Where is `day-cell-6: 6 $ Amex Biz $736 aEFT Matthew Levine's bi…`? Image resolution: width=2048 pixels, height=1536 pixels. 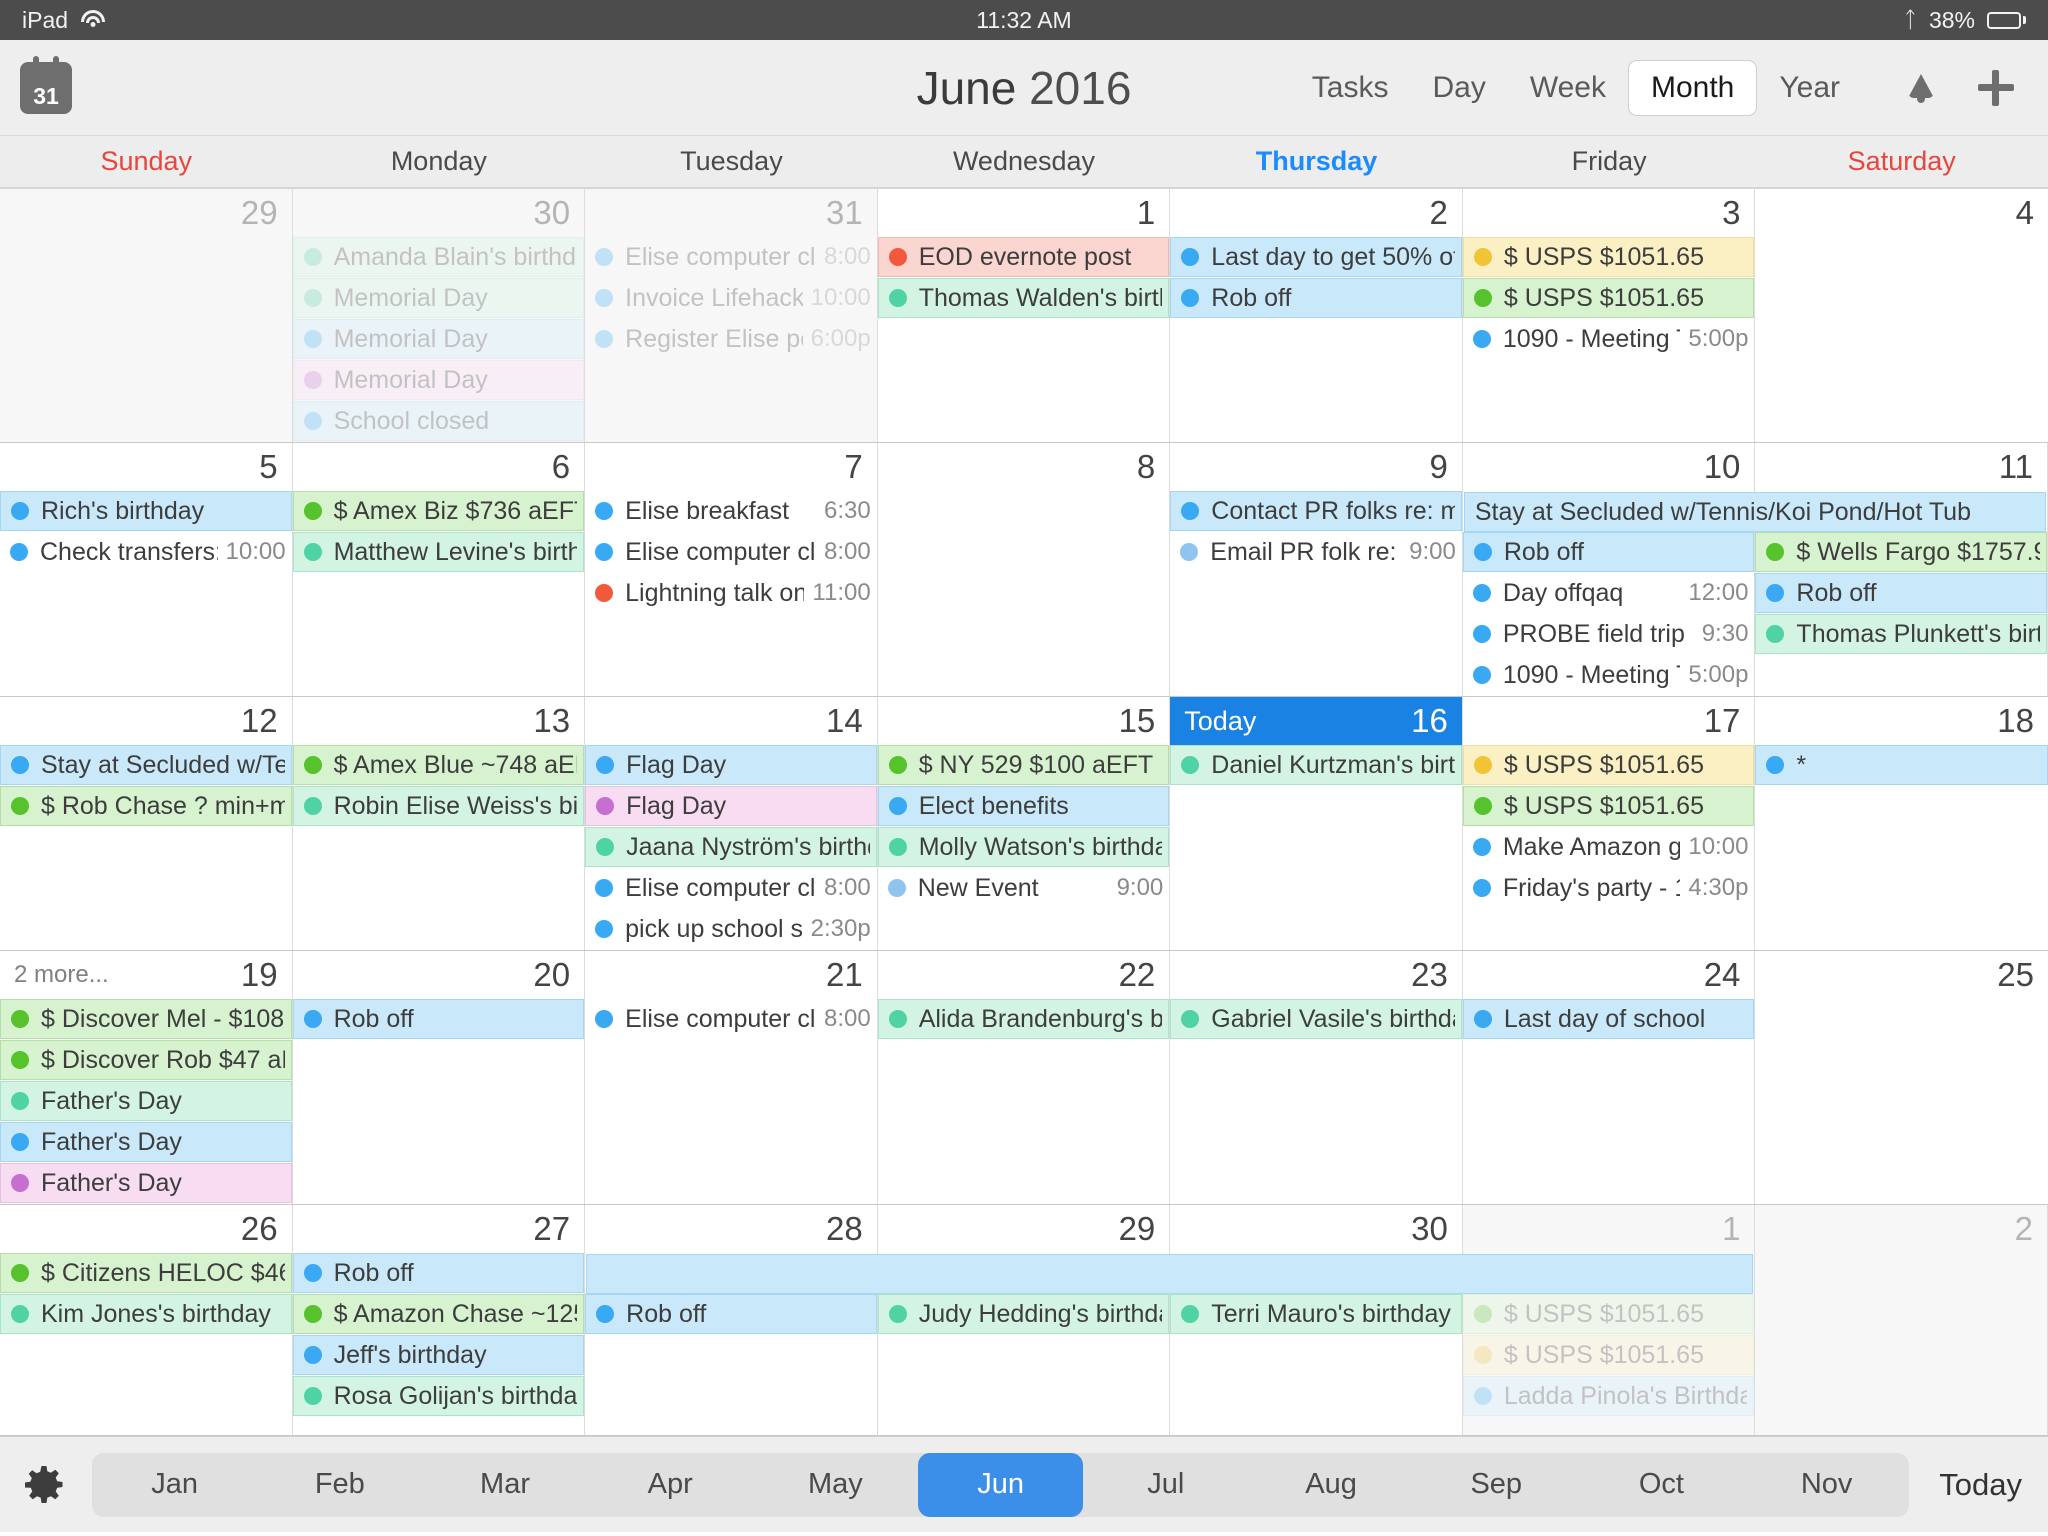
day-cell-6: 6 $ Amex Biz $736 aEFT Matthew Levine's bi… is located at coordinates (439, 569).